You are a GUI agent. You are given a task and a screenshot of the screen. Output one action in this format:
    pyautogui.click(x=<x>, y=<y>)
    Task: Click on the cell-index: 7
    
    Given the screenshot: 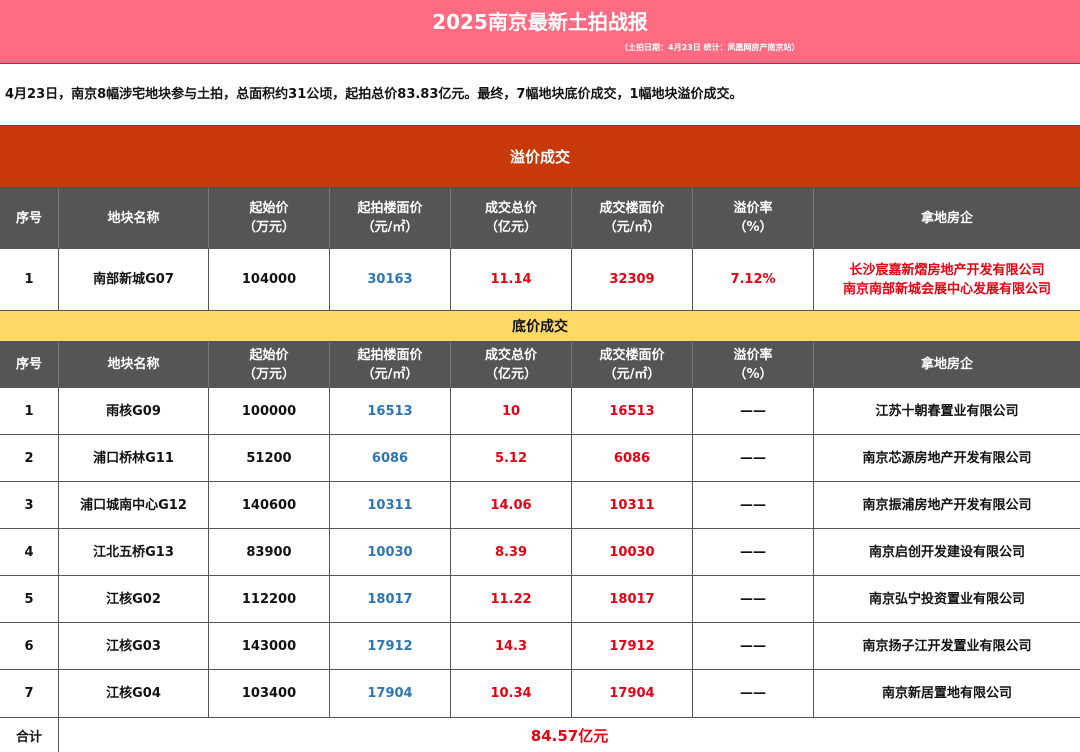 What is the action you would take?
    pyautogui.click(x=29, y=693)
    